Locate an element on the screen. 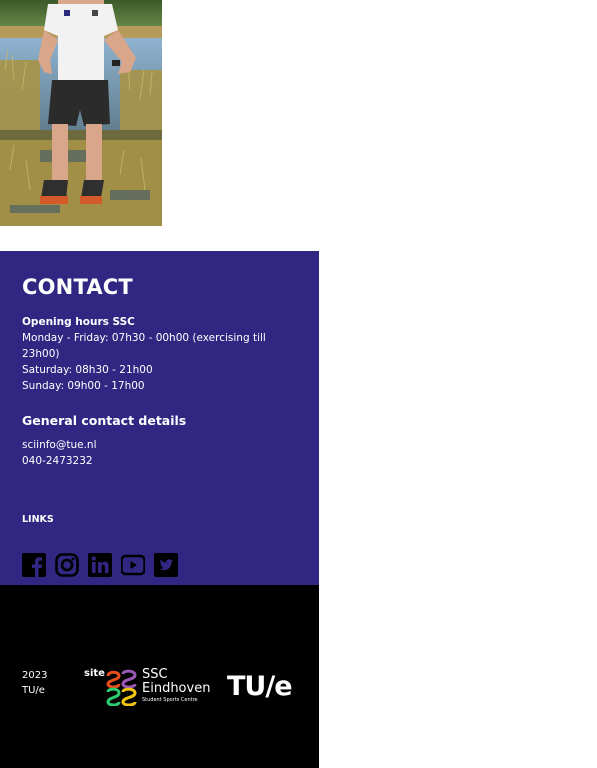  copyright: 2023 TU/e is located at coordinates (34, 683).